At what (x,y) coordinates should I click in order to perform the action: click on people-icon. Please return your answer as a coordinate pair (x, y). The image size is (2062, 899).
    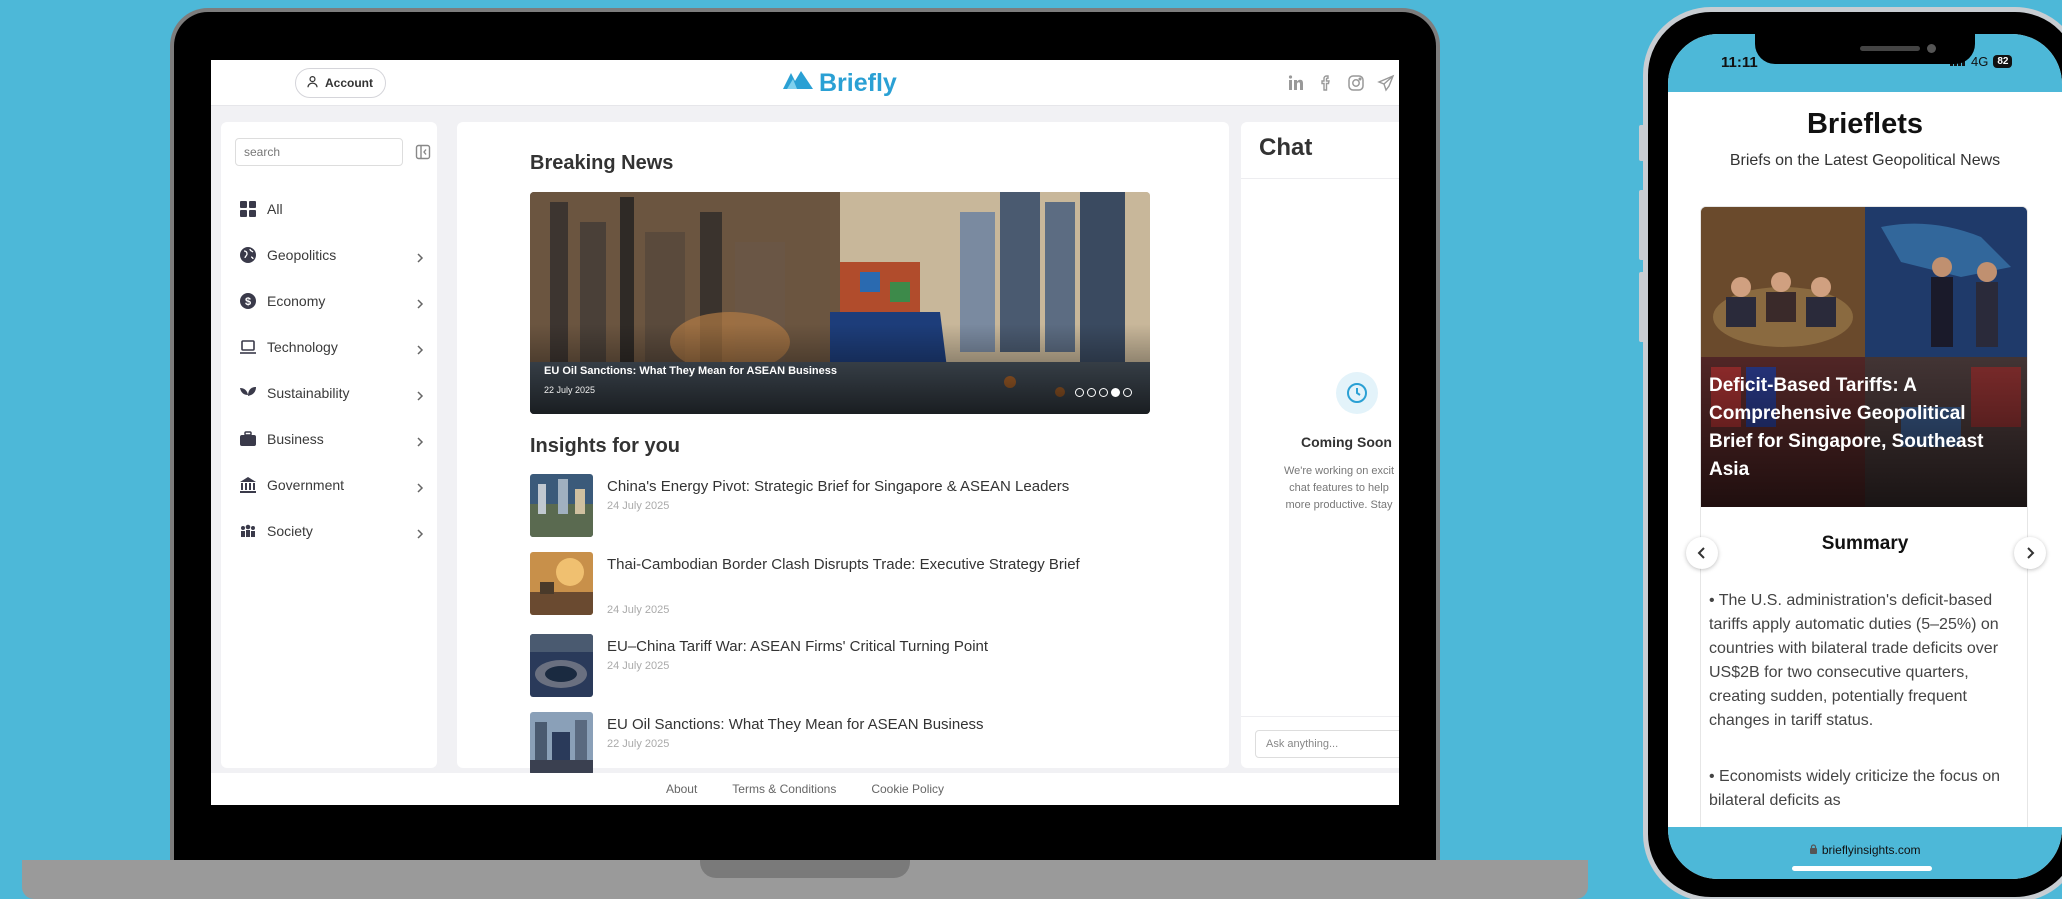
    Looking at the image, I should click on (248, 531).